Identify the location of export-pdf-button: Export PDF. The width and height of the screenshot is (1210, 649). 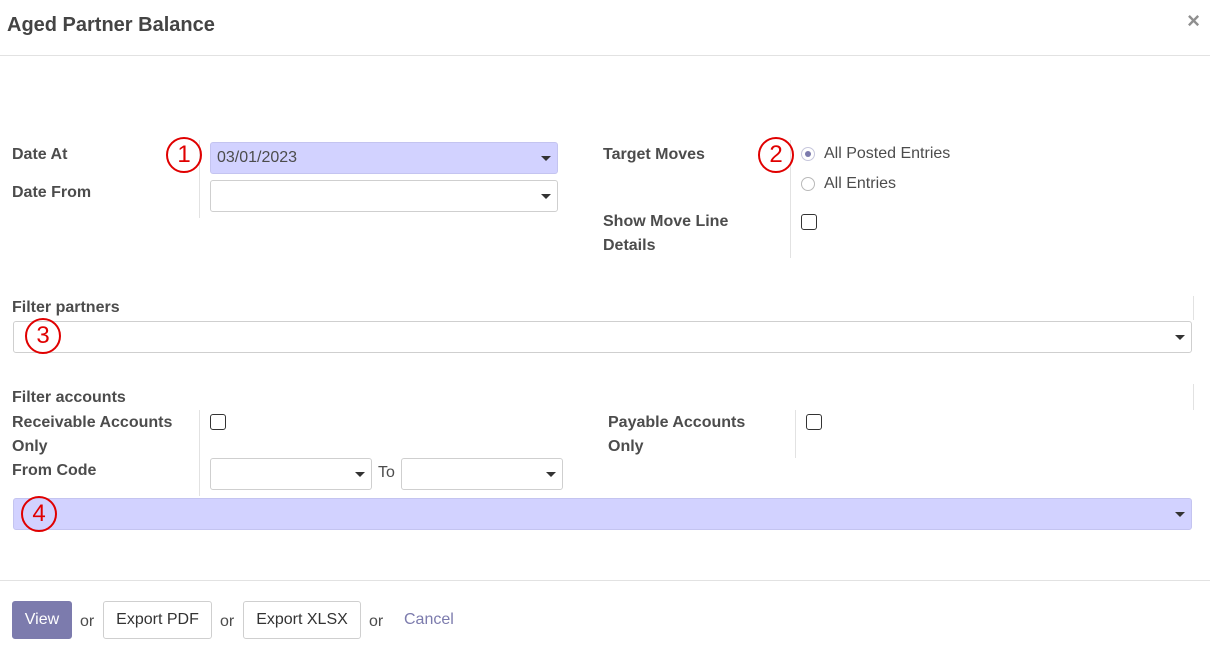
(157, 620).